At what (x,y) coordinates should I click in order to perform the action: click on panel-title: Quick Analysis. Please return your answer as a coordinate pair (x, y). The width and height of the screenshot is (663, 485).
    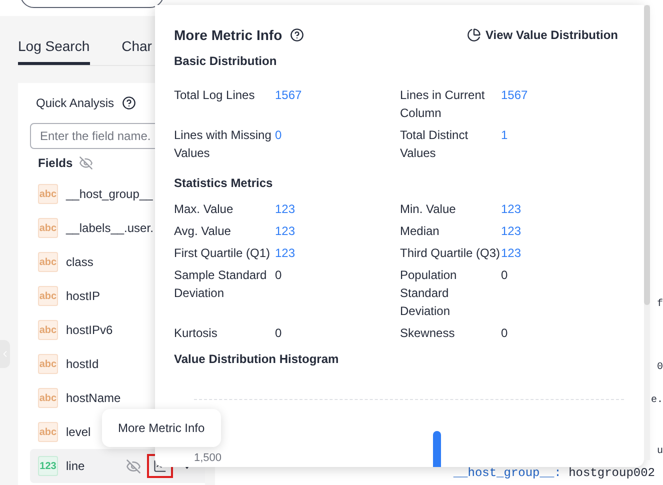
    Looking at the image, I should click on (75, 103).